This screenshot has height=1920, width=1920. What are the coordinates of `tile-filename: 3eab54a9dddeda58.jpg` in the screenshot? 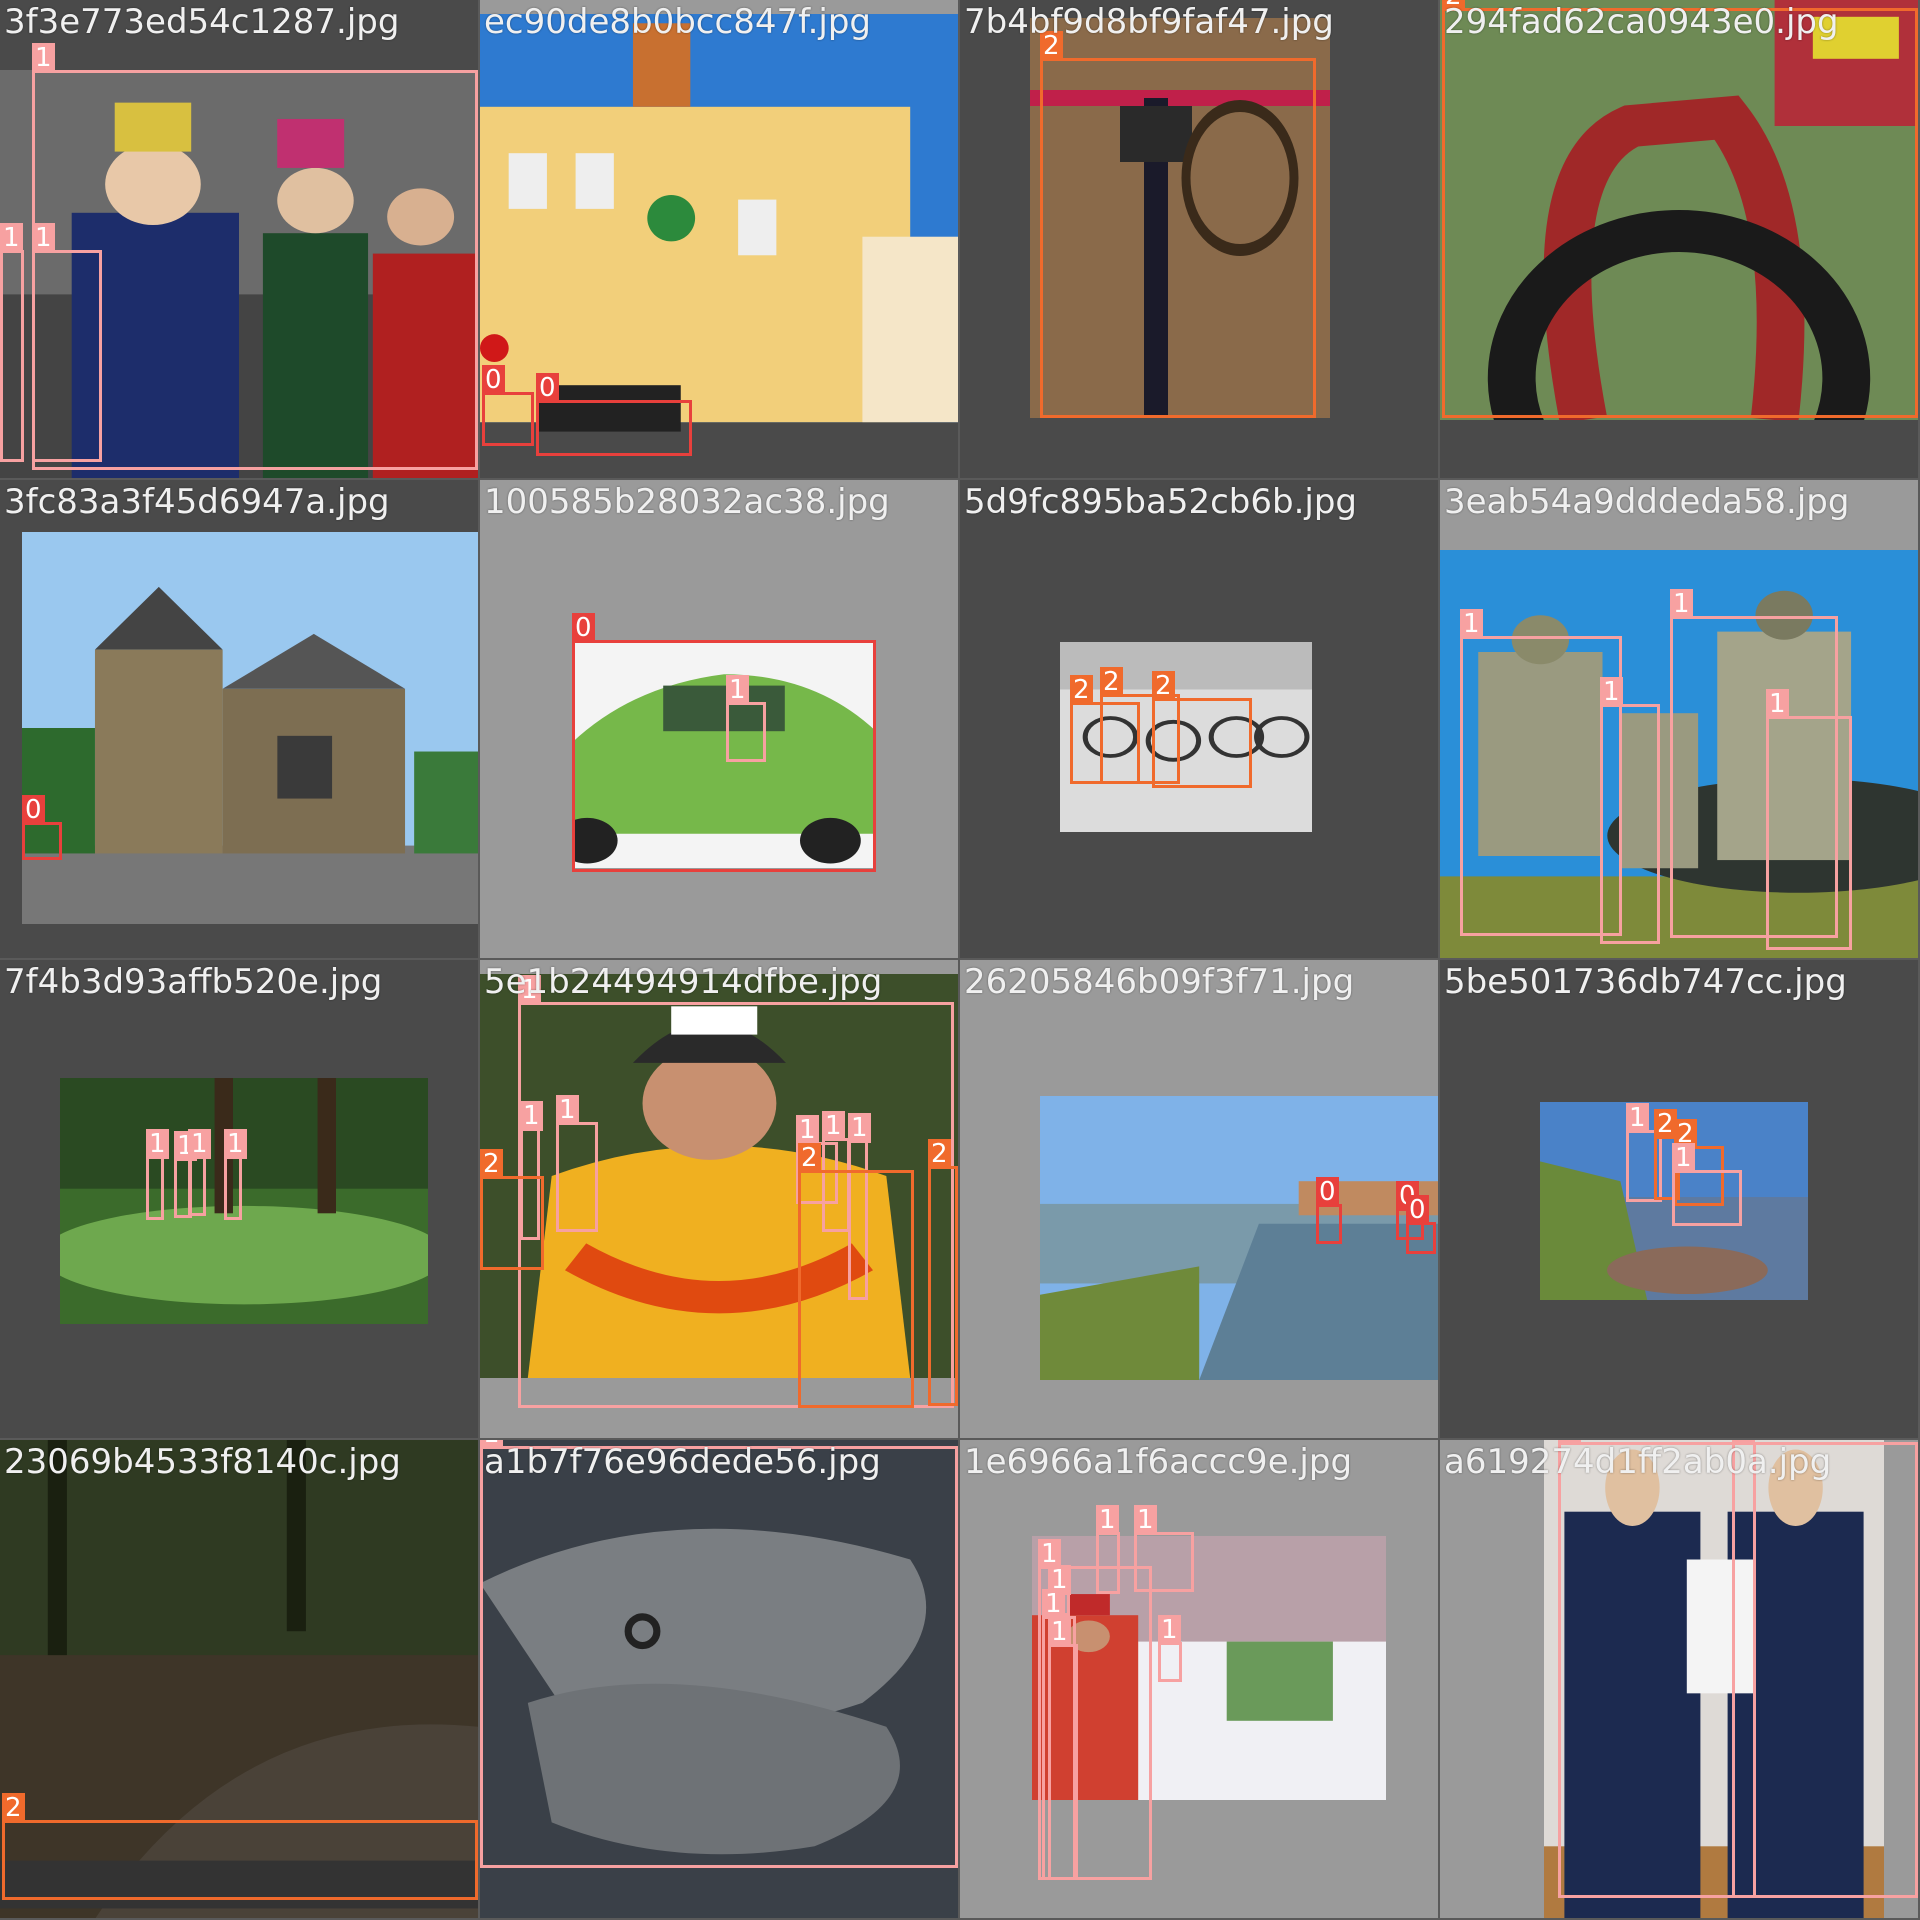 It's located at (1647, 502).